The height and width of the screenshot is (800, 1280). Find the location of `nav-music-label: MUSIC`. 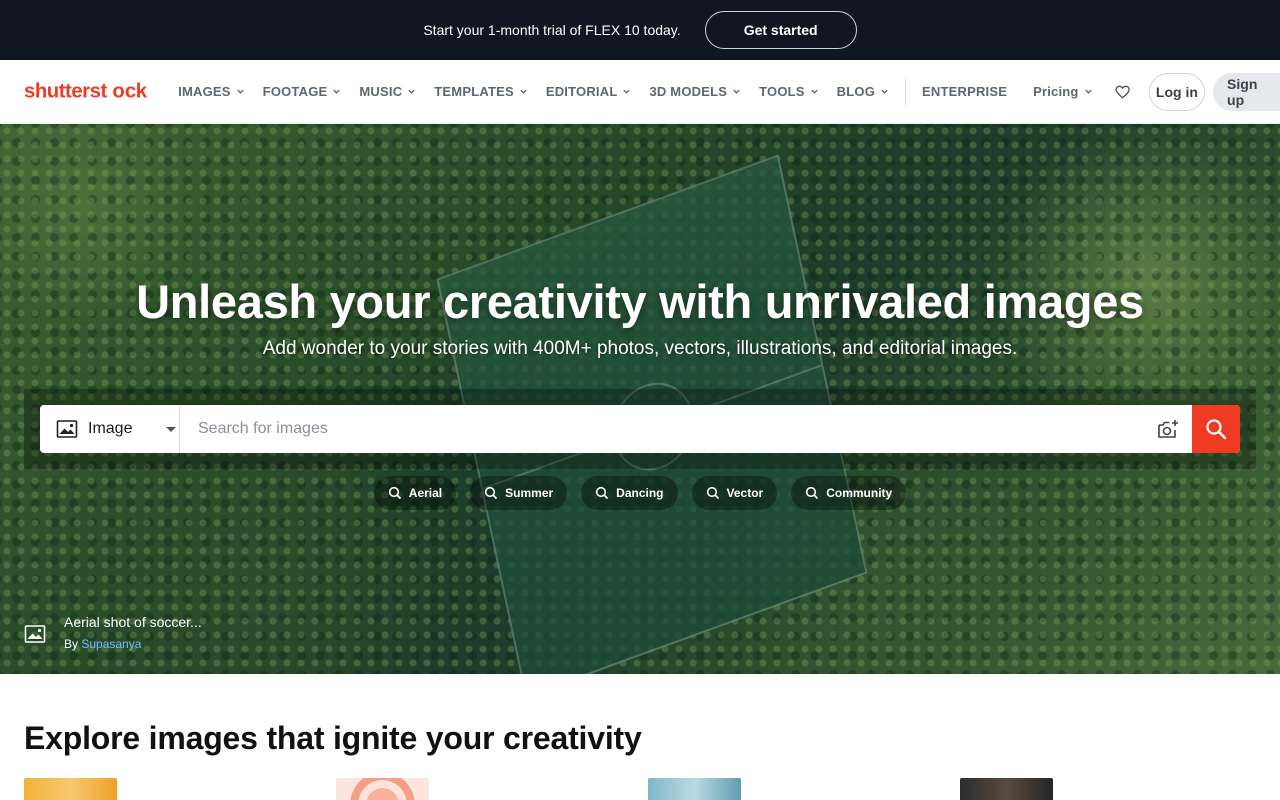

nav-music-label: MUSIC is located at coordinates (381, 91).